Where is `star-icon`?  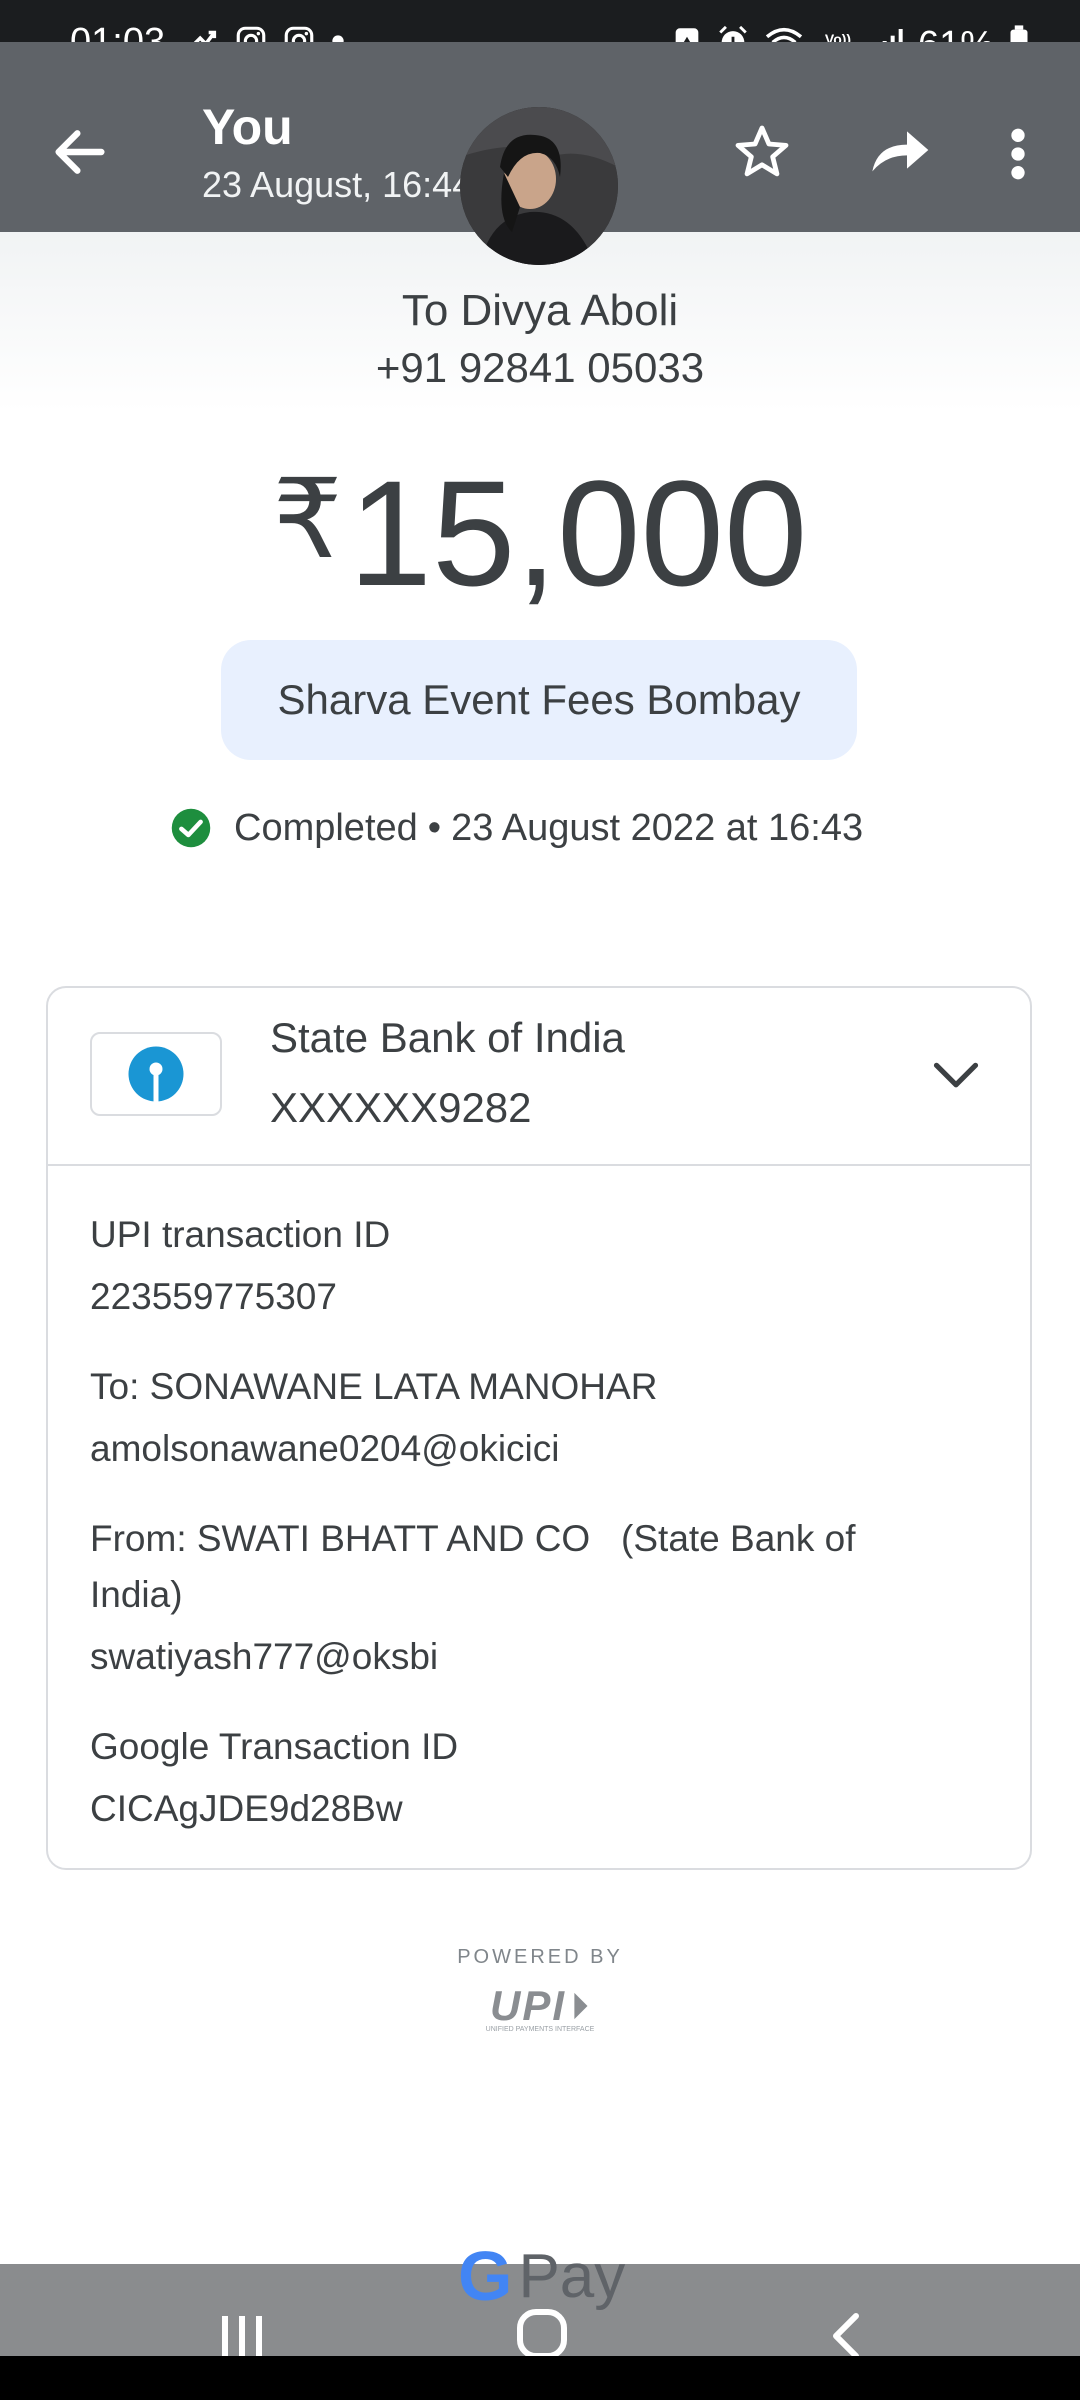
star-icon is located at coordinates (762, 152).